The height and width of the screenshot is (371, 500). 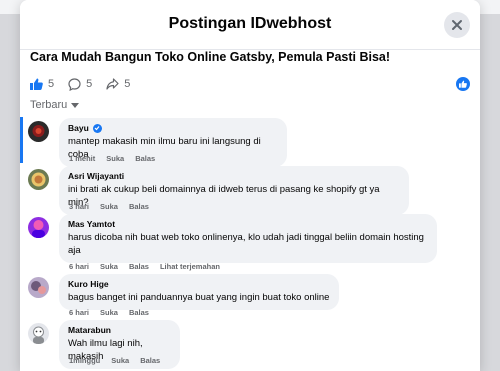 I want to click on share-icon, so click(x=112, y=84).